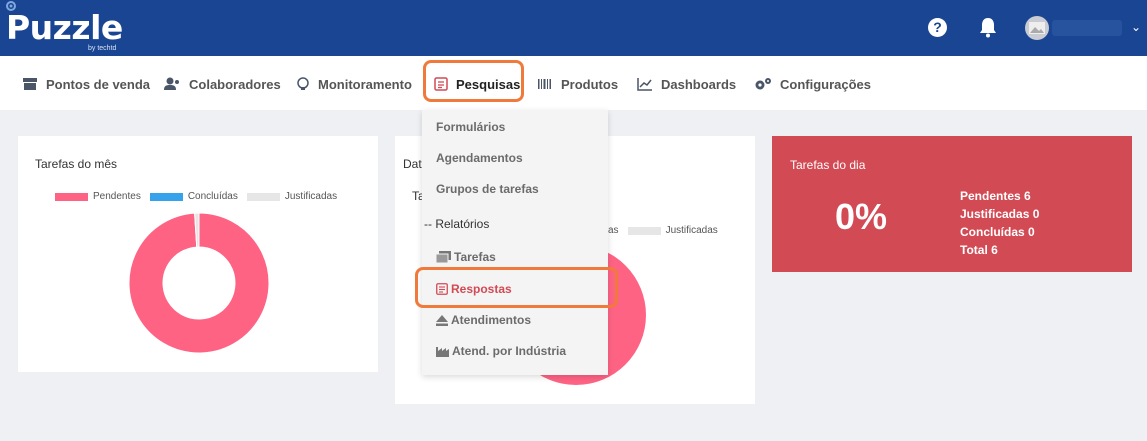 This screenshot has height=441, width=1147. What do you see at coordinates (590, 84) in the screenshot?
I see `nav-label: Produtos` at bounding box center [590, 84].